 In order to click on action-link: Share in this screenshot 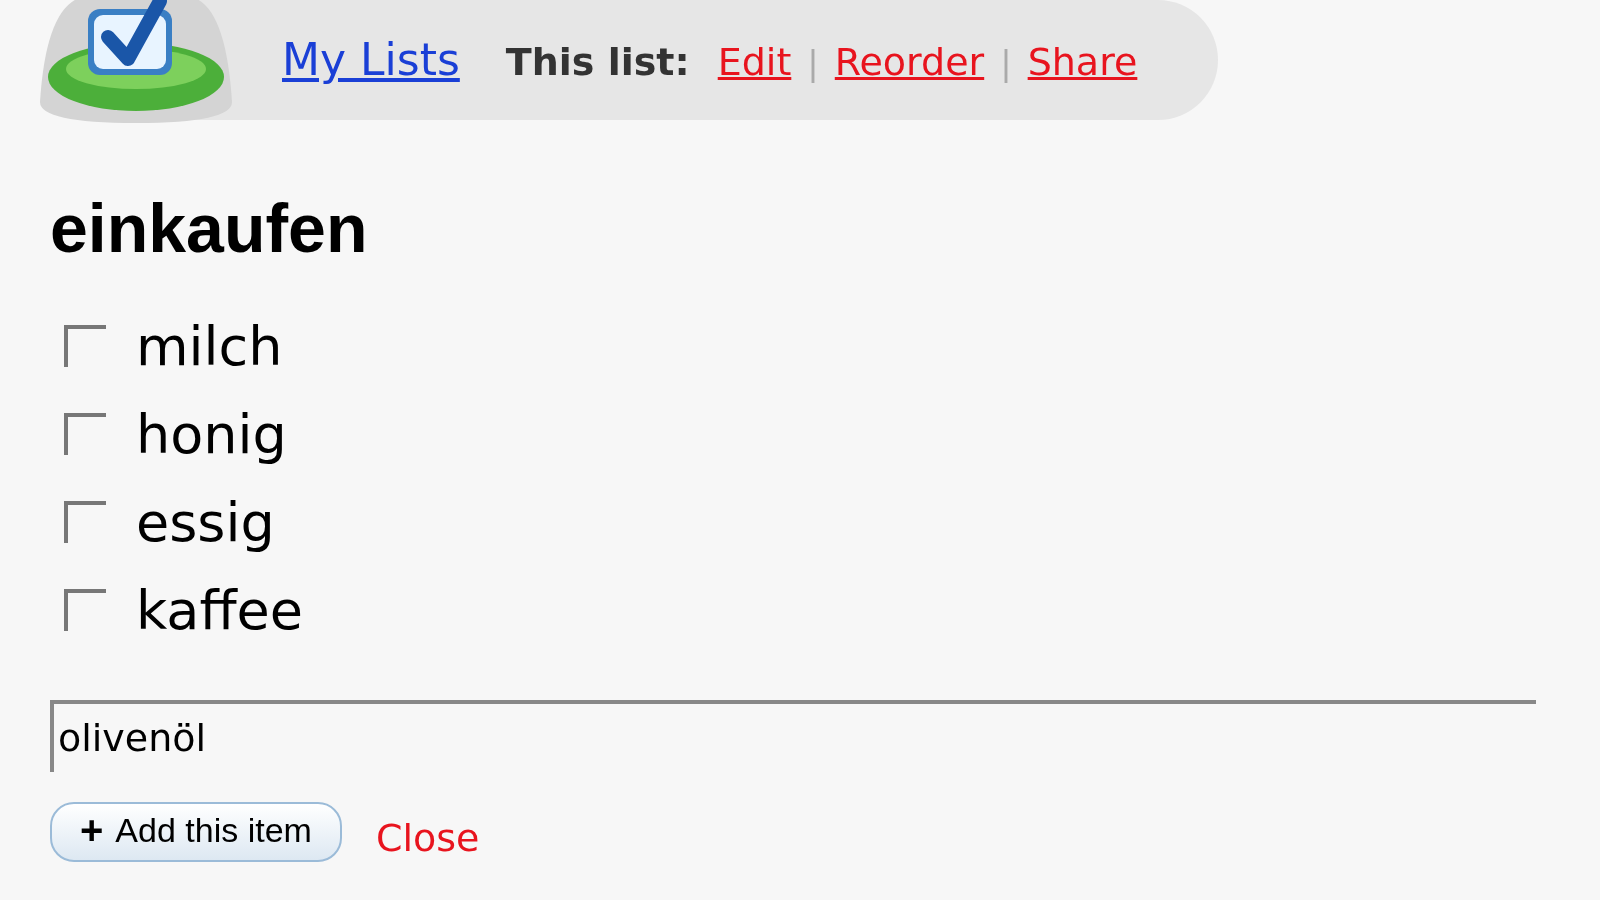, I will do `click(1082, 62)`.